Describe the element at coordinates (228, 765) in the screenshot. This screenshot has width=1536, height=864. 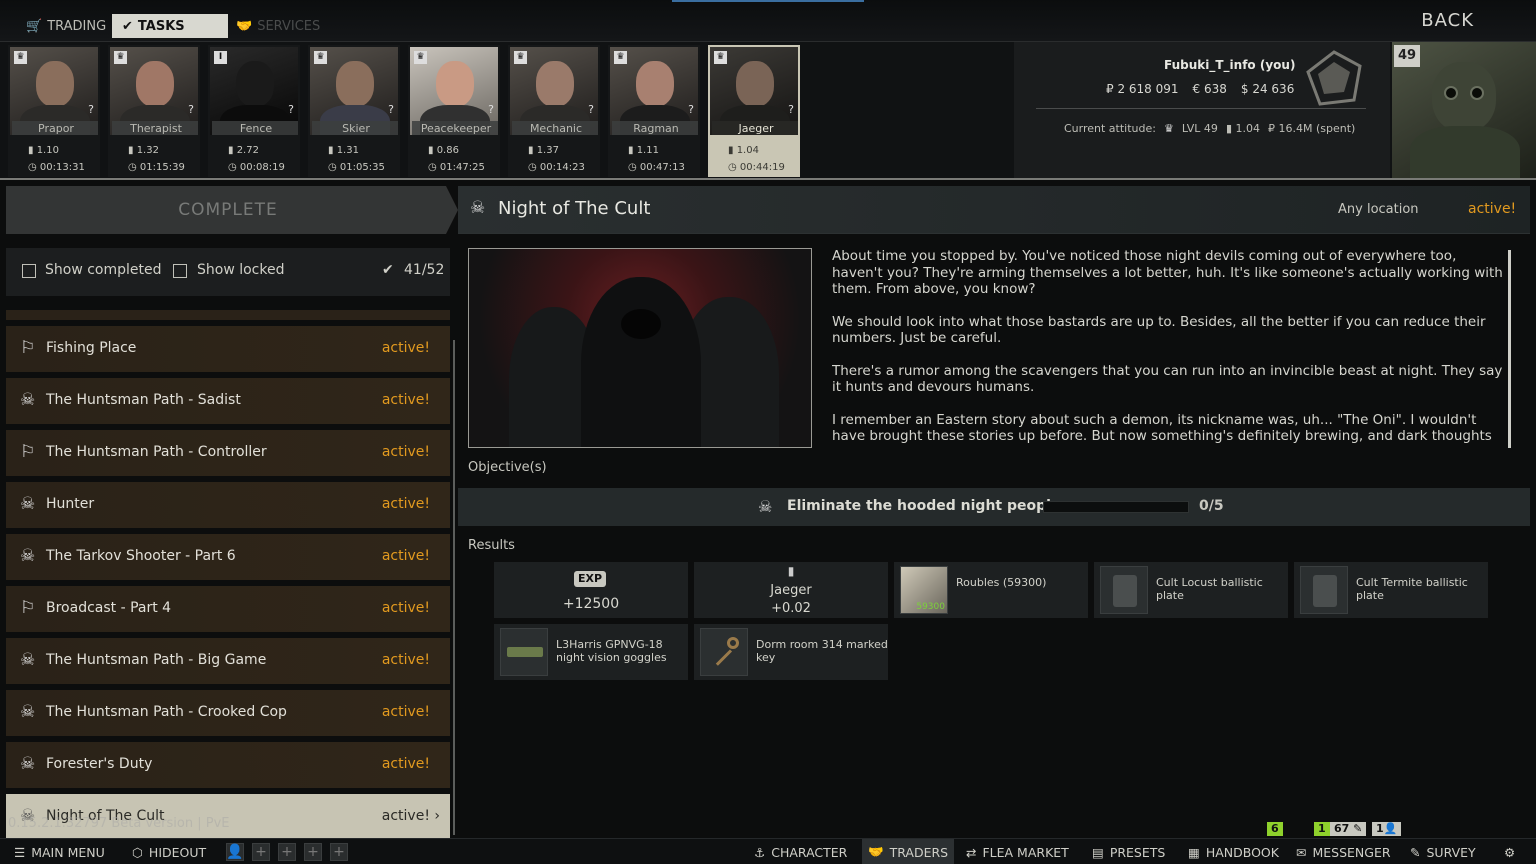
I see `task-item: ☠ Forester's Duty active!` at that location.